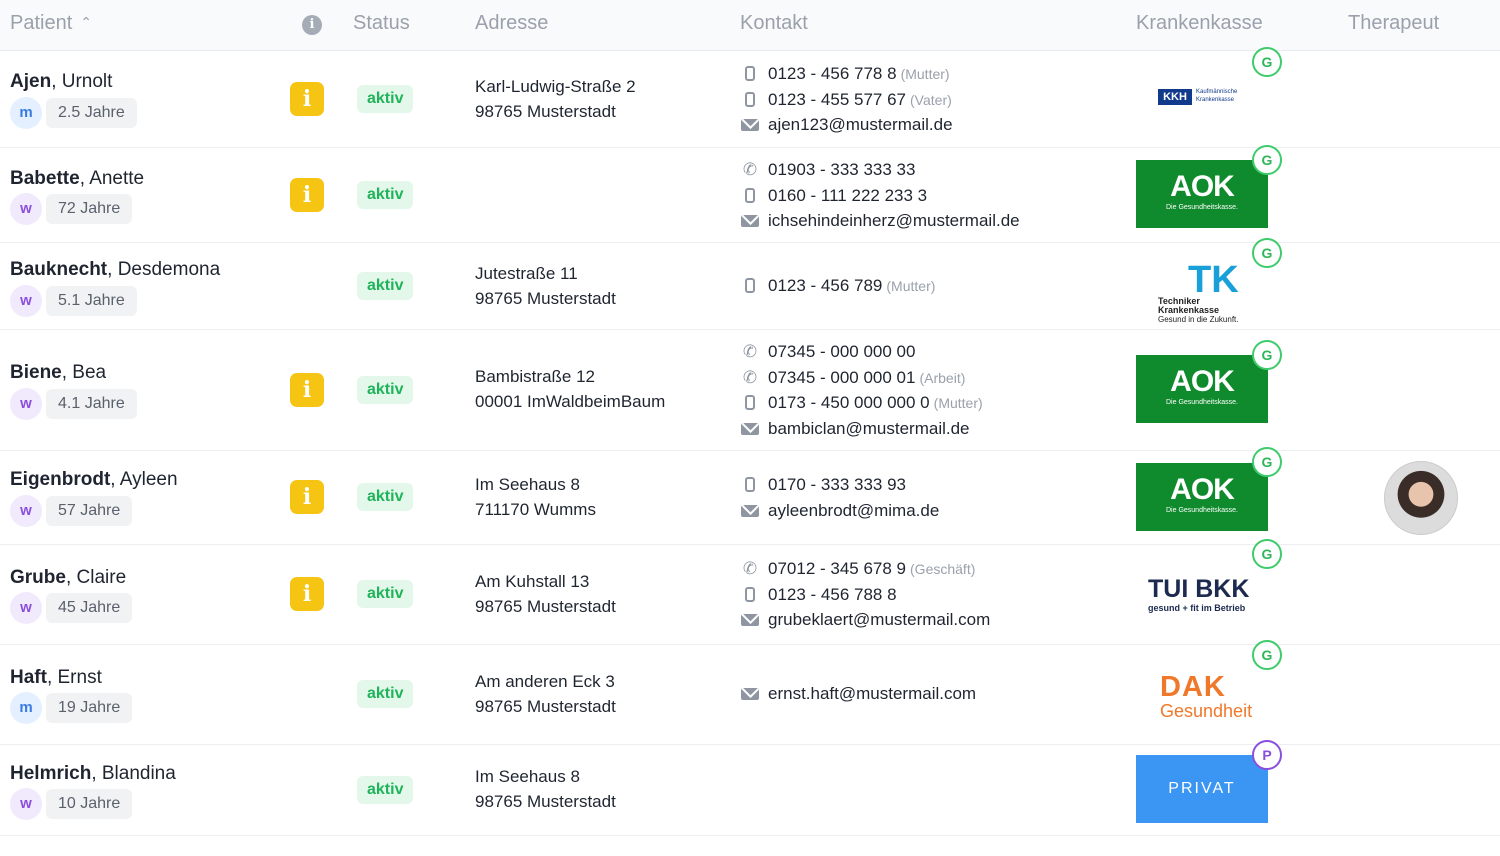 The image size is (1500, 856). I want to click on phone-number: 07345 - 000 000 00, so click(841, 351).